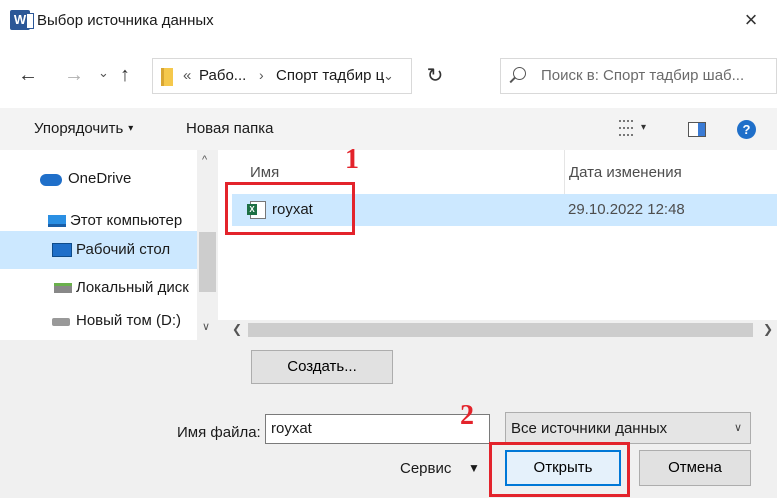 Image resolution: width=777 pixels, height=498 pixels. I want to click on command-toolbar: Упорядочить ▾ Новая папка ▾ ?, so click(388, 129).